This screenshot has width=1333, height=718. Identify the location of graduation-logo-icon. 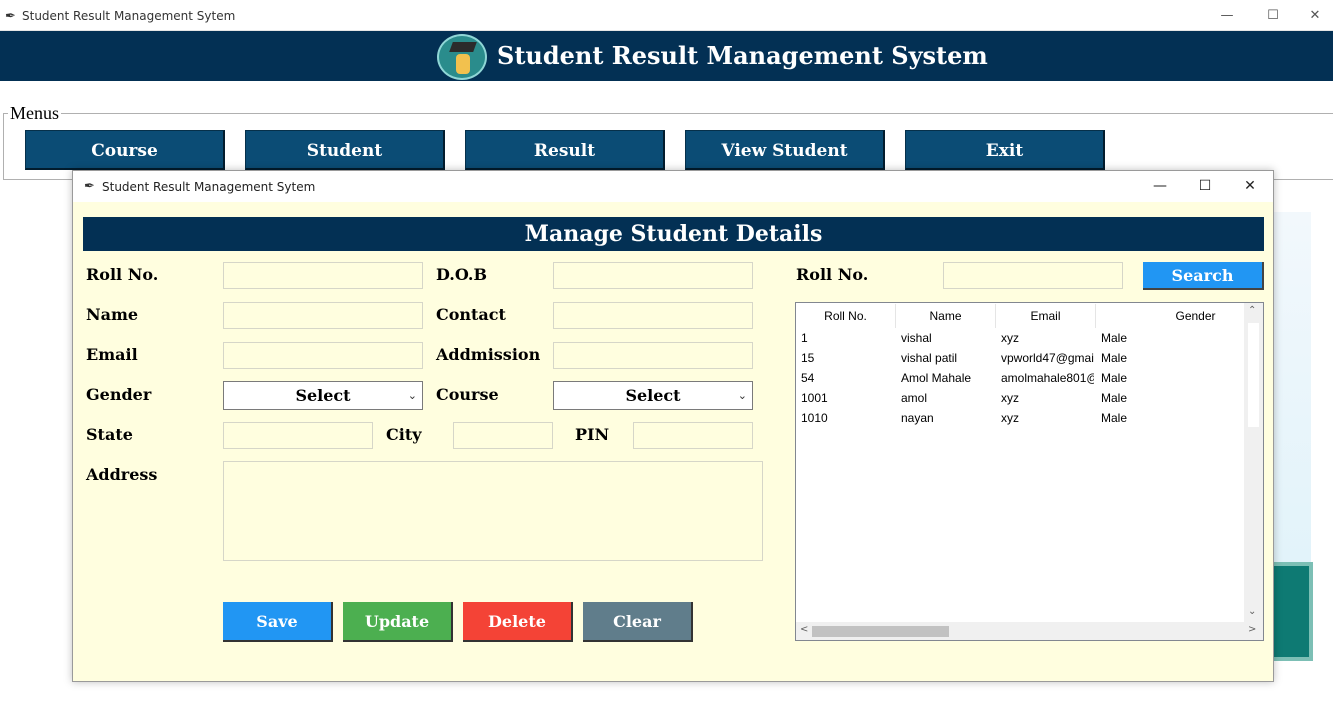
(462, 57).